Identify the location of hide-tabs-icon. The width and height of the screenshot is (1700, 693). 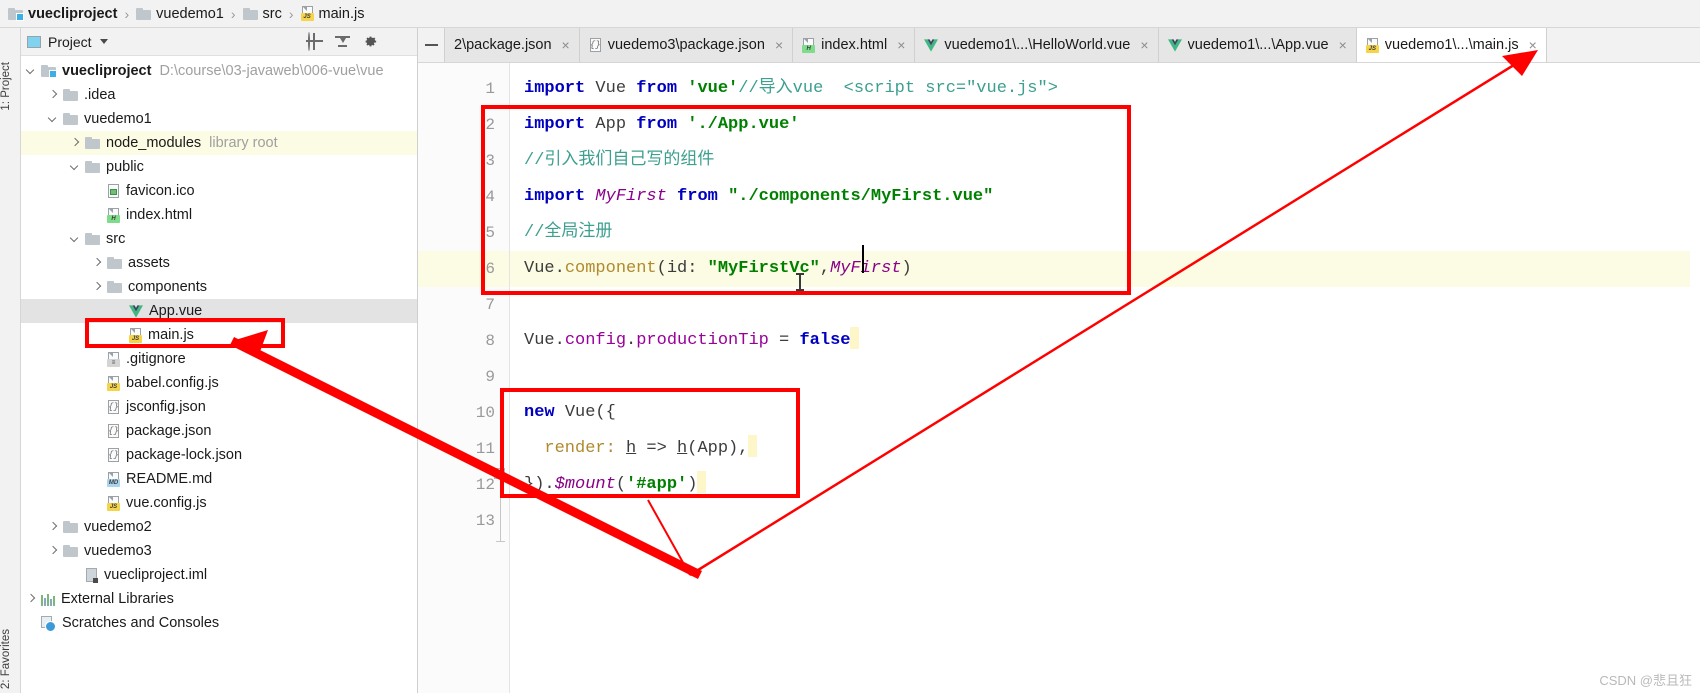
(431, 45).